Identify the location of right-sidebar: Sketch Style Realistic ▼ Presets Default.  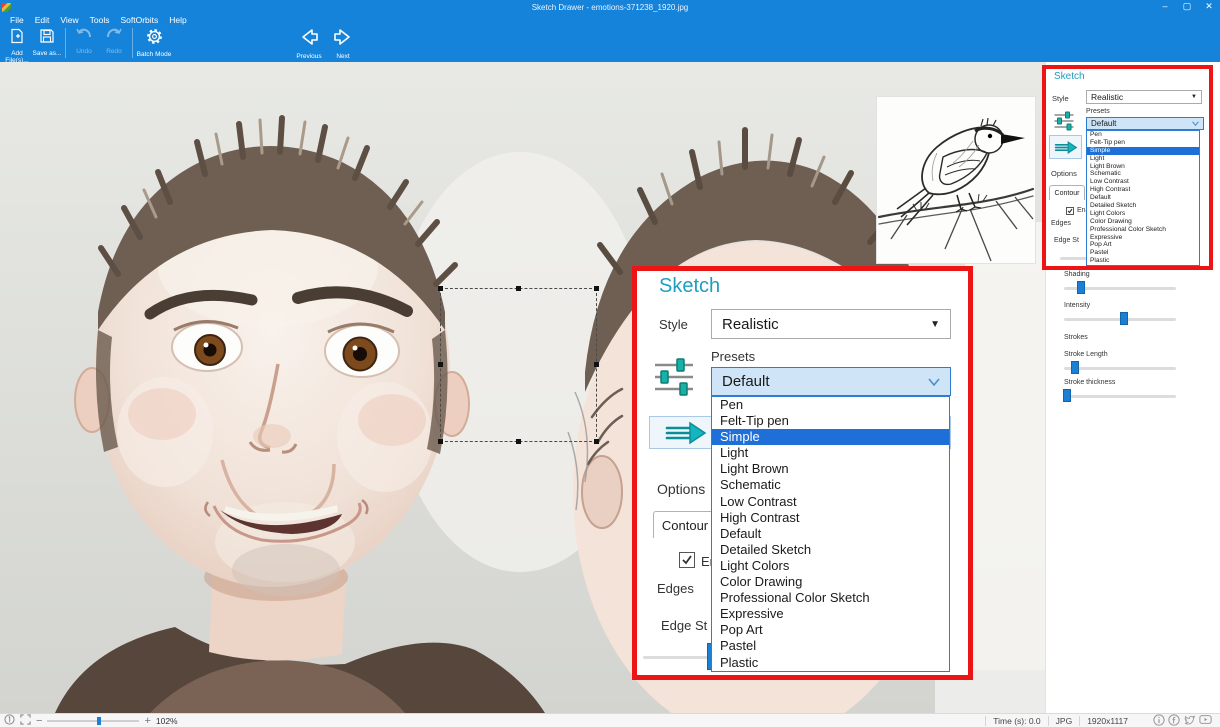
(1131, 387).